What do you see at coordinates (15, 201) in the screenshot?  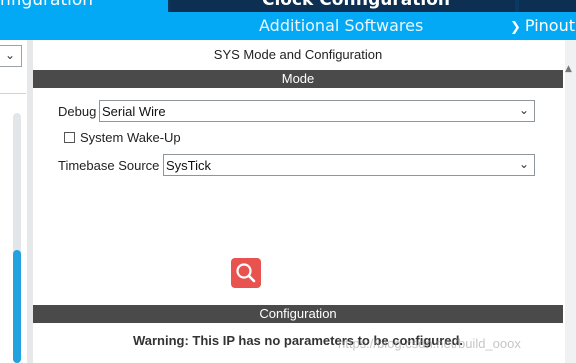 I see `left-sidebar: ⌄` at bounding box center [15, 201].